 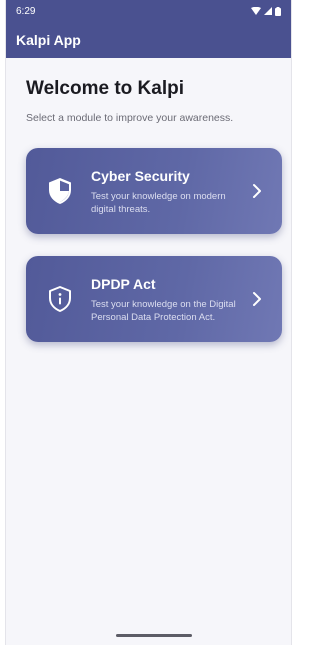 I want to click on battery-icon, so click(x=278, y=11).